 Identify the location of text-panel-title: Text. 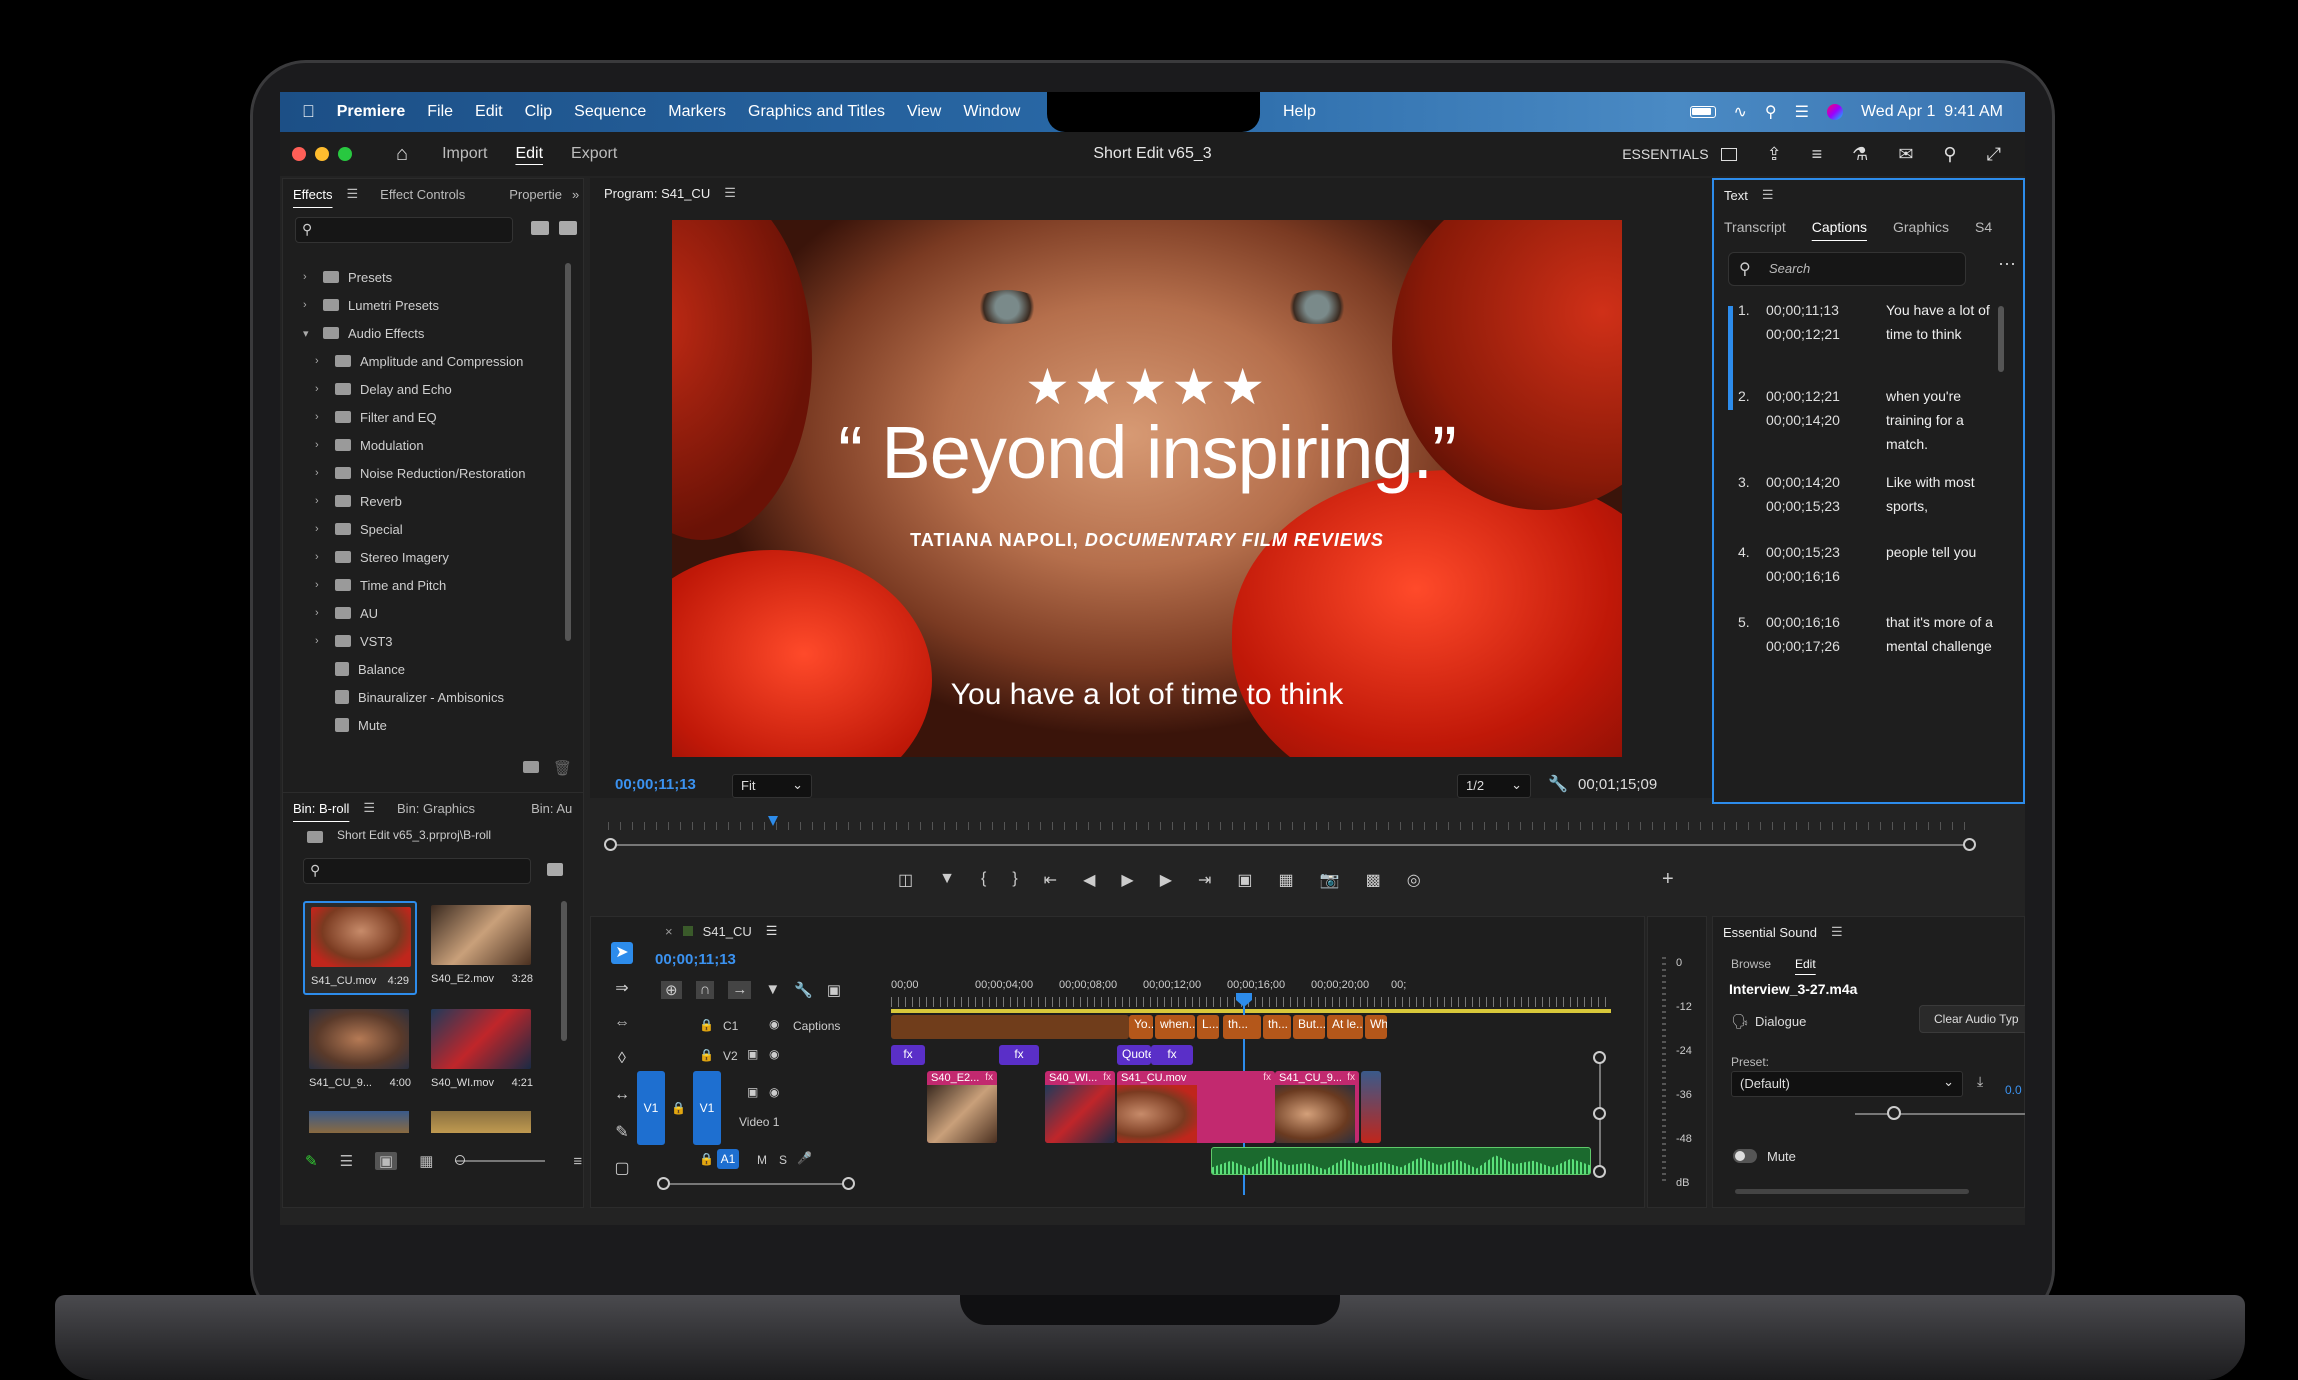
(1736, 195).